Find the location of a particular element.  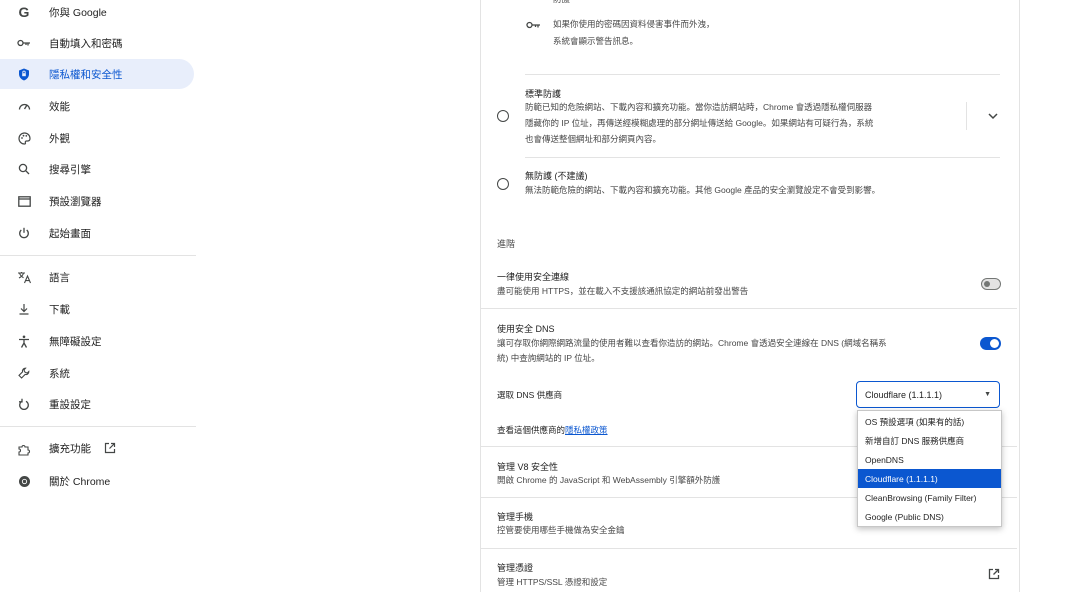

phones-desc: 控管要使用哪些手機做為安全金鑰 is located at coordinates (561, 530).